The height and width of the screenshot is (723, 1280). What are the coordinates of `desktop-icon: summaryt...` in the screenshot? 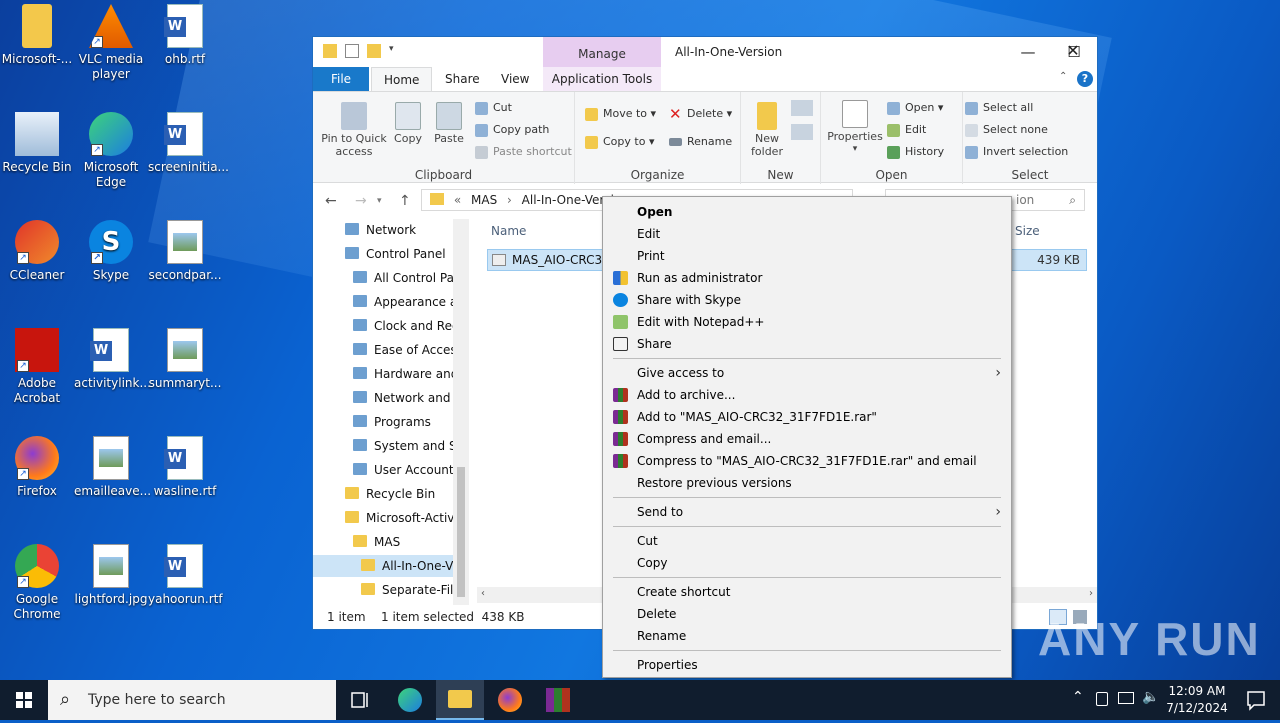 It's located at (185, 359).